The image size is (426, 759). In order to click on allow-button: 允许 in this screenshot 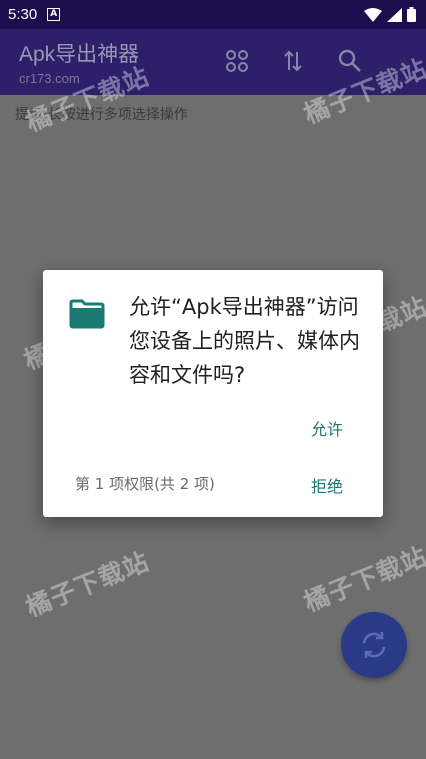, I will do `click(327, 428)`.